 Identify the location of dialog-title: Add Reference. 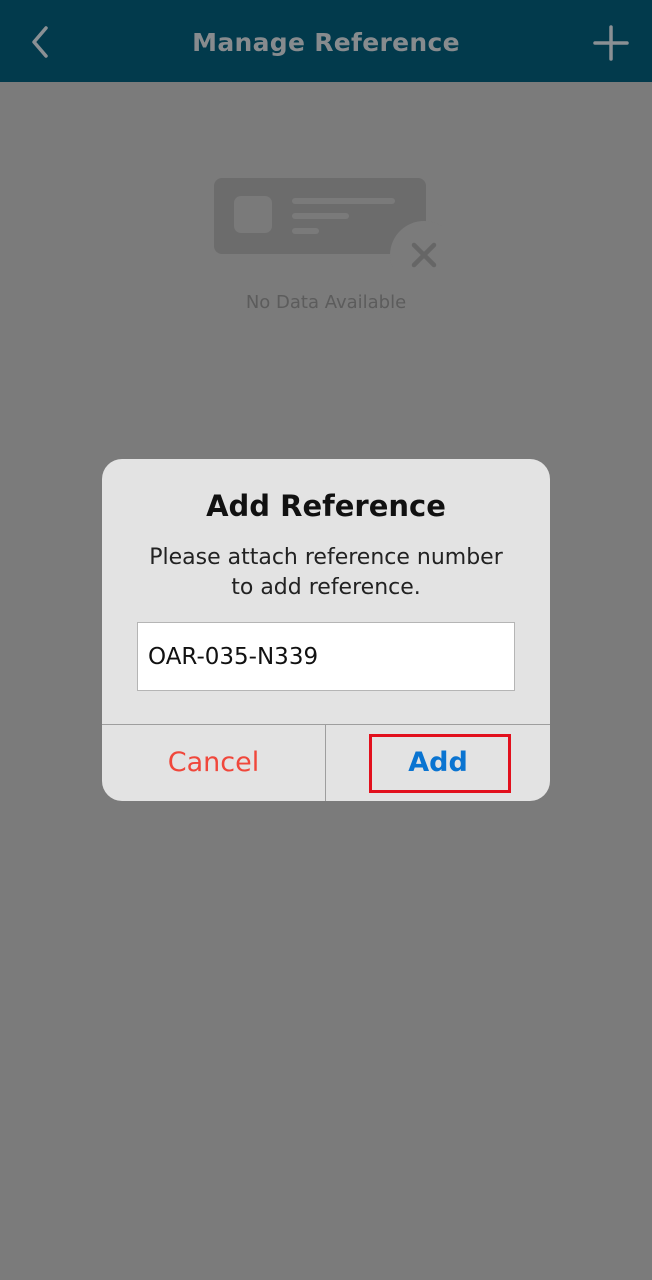
(326, 506).